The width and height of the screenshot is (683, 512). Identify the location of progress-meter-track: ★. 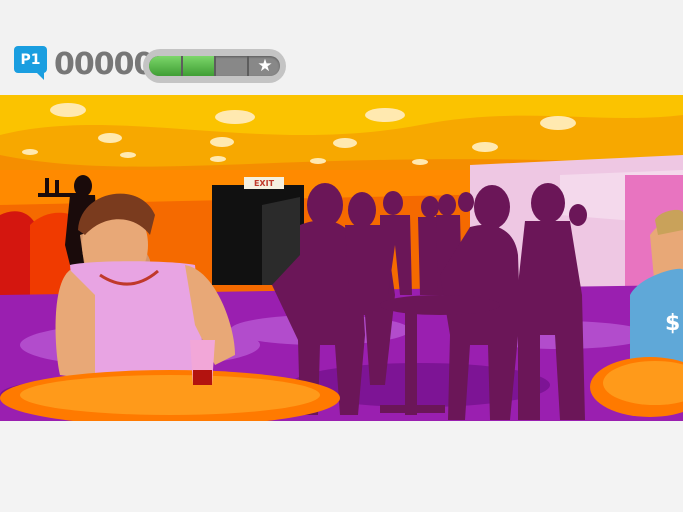
(214, 66).